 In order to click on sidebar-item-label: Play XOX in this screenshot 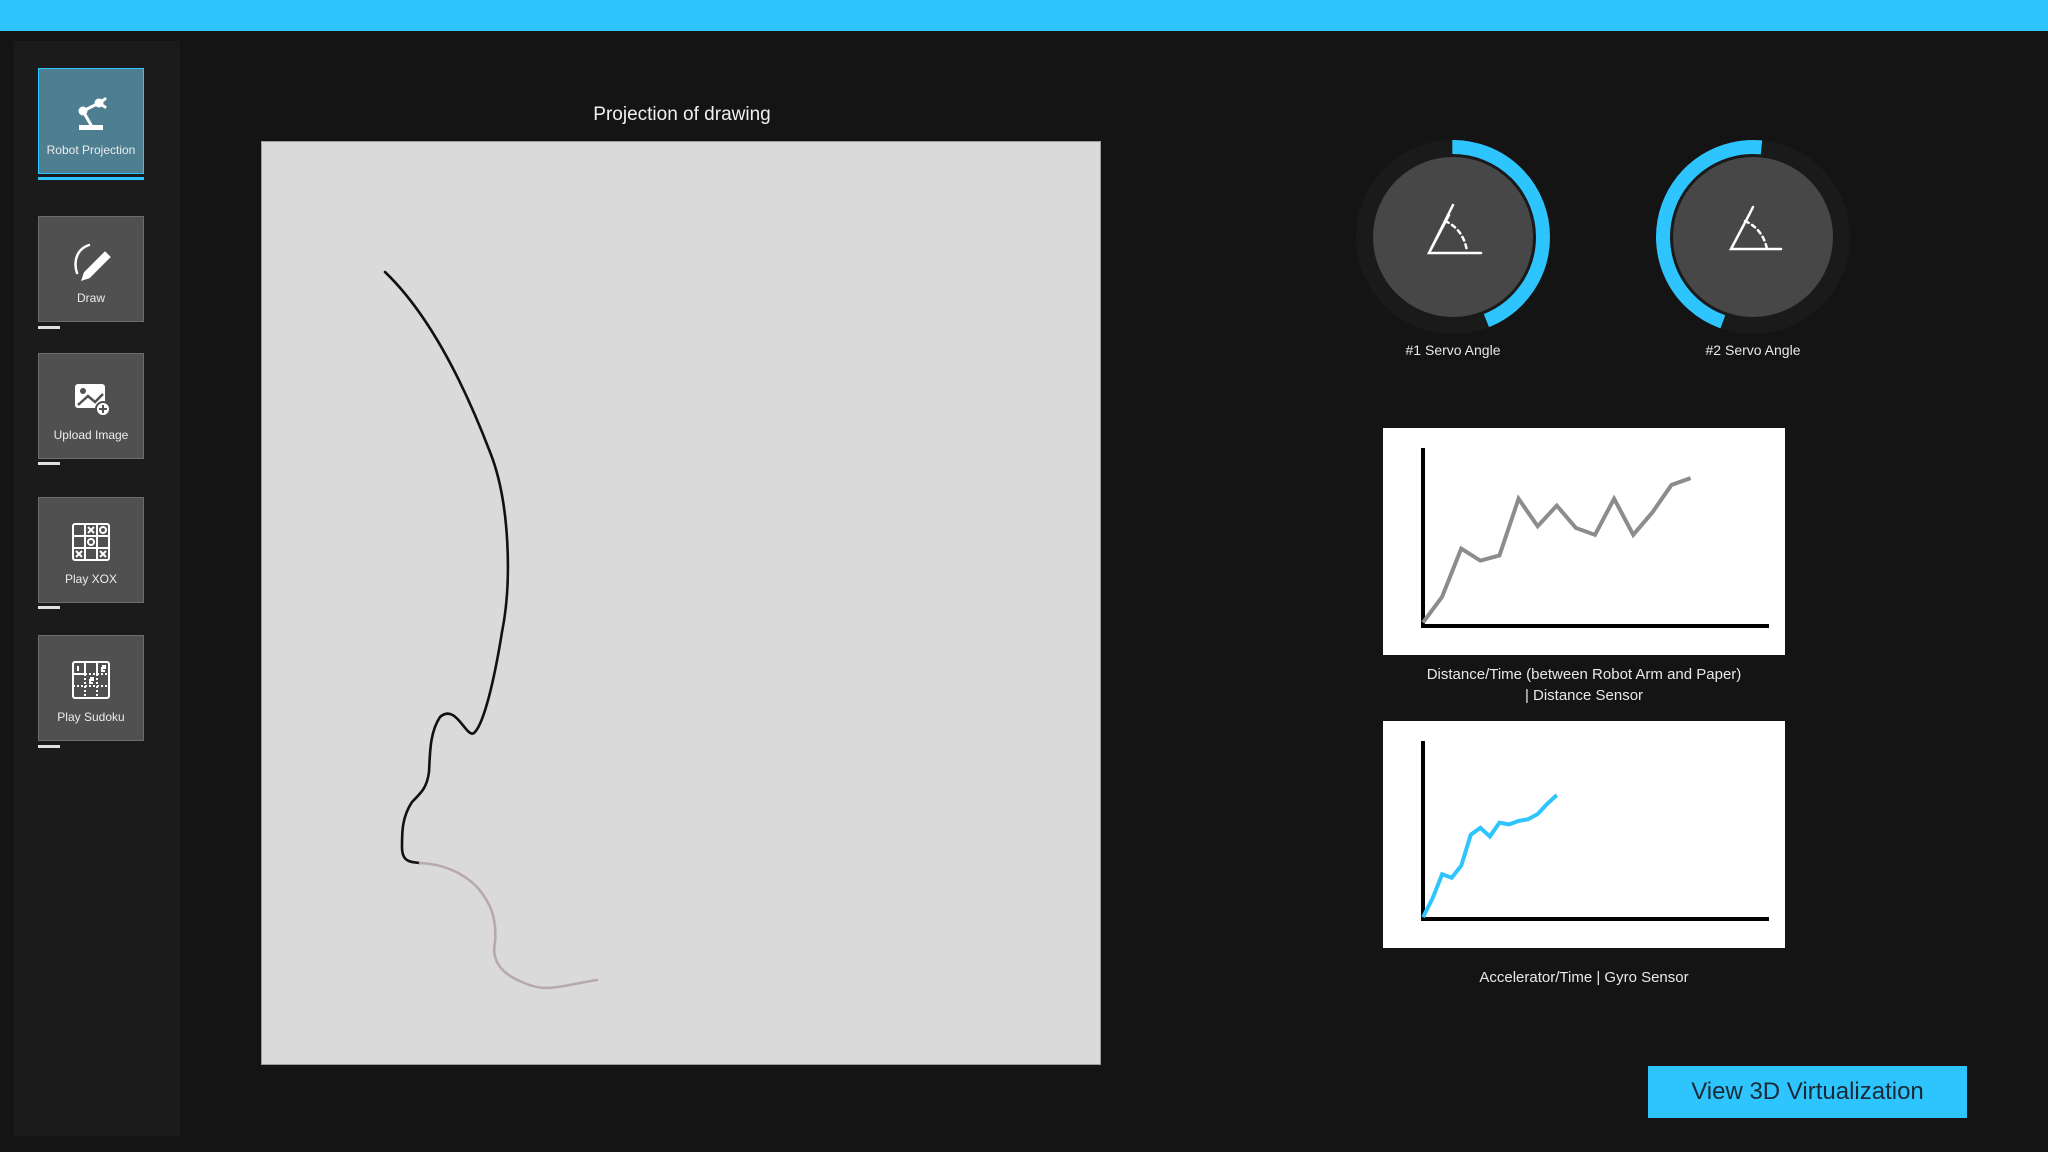, I will do `click(91, 579)`.